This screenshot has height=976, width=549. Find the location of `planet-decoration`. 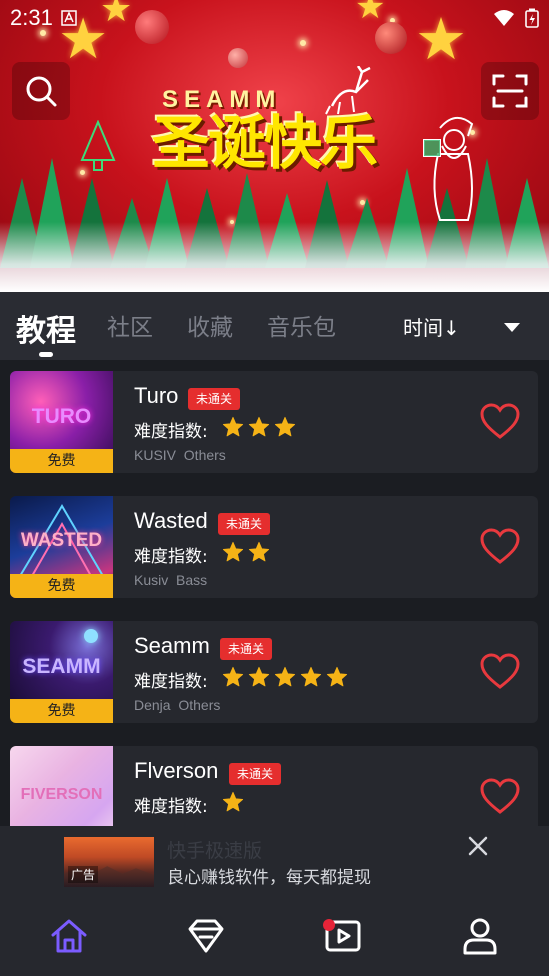

planet-decoration is located at coordinates (91, 636).